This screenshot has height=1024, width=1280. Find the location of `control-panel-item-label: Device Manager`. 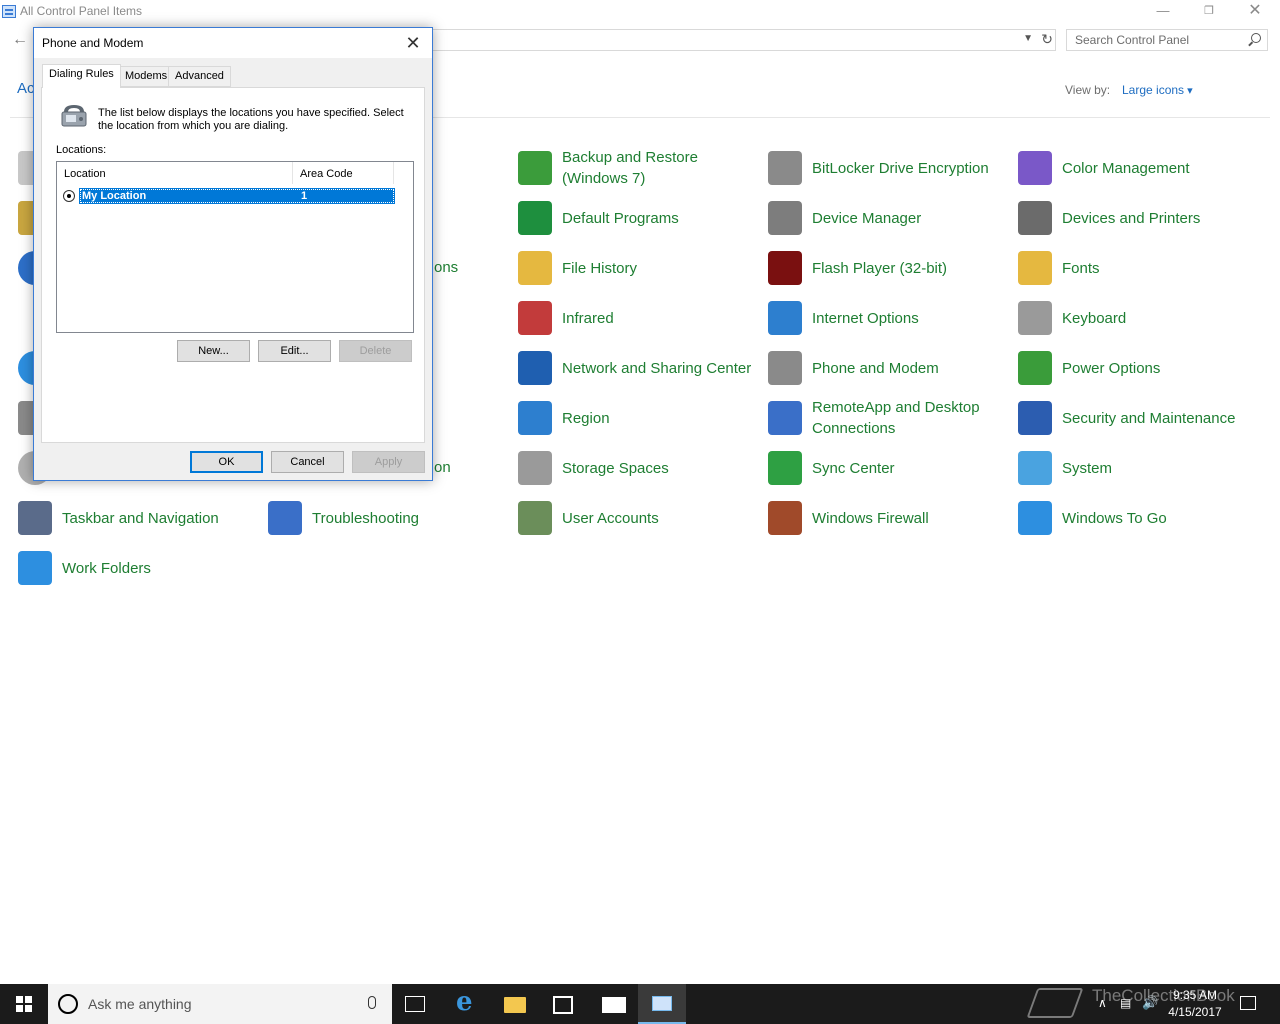

control-panel-item-label: Device Manager is located at coordinates (867, 218).